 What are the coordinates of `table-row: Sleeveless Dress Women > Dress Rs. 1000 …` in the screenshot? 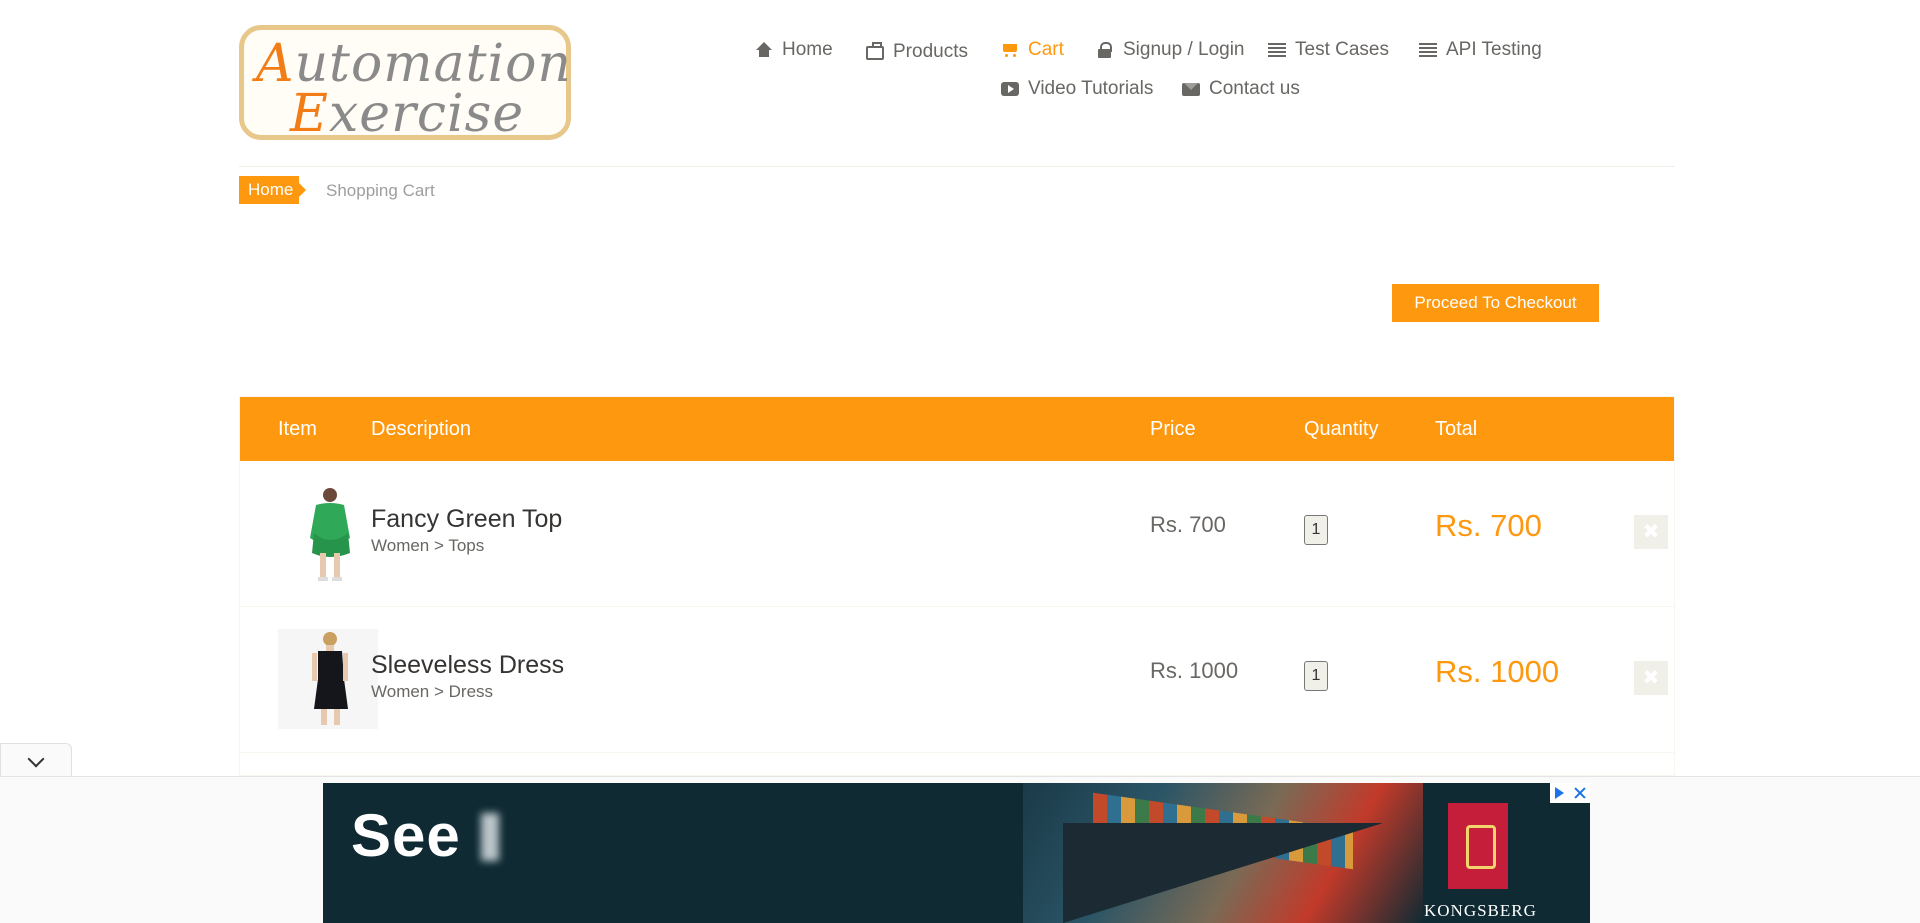 It's located at (957, 680).